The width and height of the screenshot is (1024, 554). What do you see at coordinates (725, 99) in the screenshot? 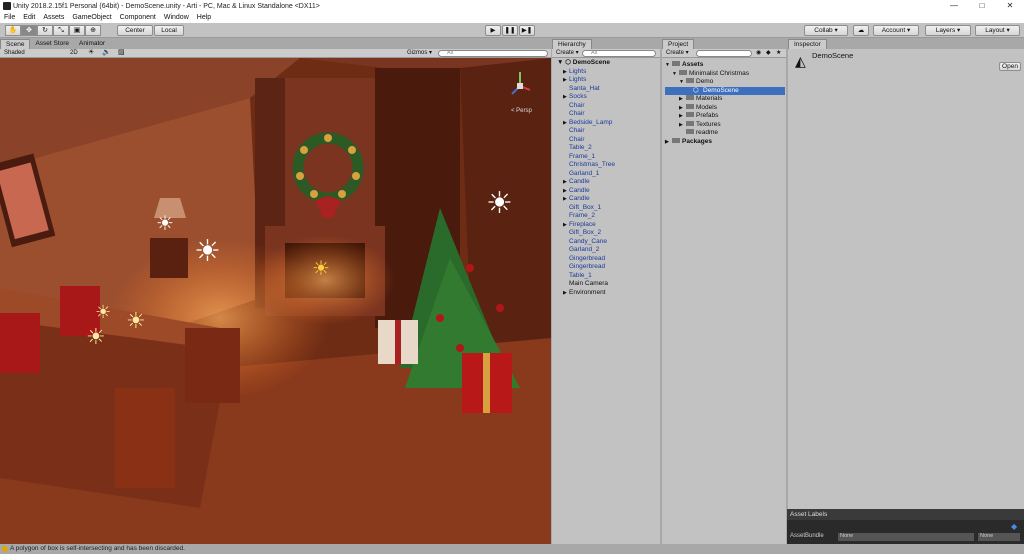
I see `project-item: ▶ Materials` at bounding box center [725, 99].